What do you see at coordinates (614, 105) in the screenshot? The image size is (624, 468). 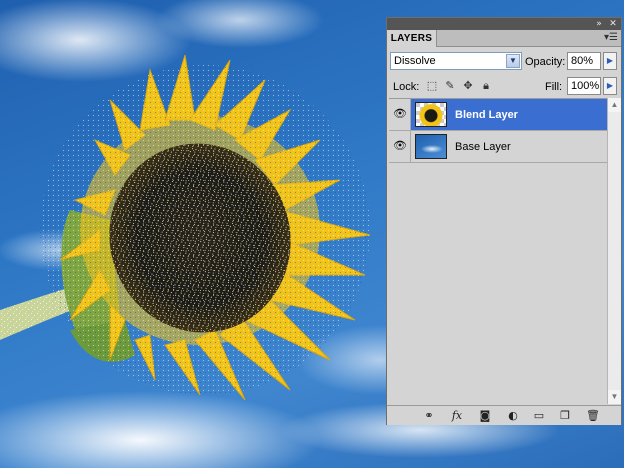 I see `scroll-up-arrow-icon: ▲` at bounding box center [614, 105].